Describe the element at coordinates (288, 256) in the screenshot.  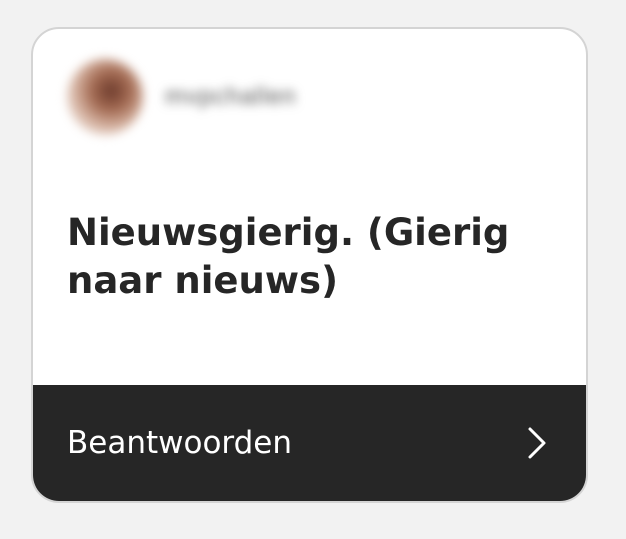
I see `question-text: Nieuwsgierig. (Gierig naar nieuws)` at that location.